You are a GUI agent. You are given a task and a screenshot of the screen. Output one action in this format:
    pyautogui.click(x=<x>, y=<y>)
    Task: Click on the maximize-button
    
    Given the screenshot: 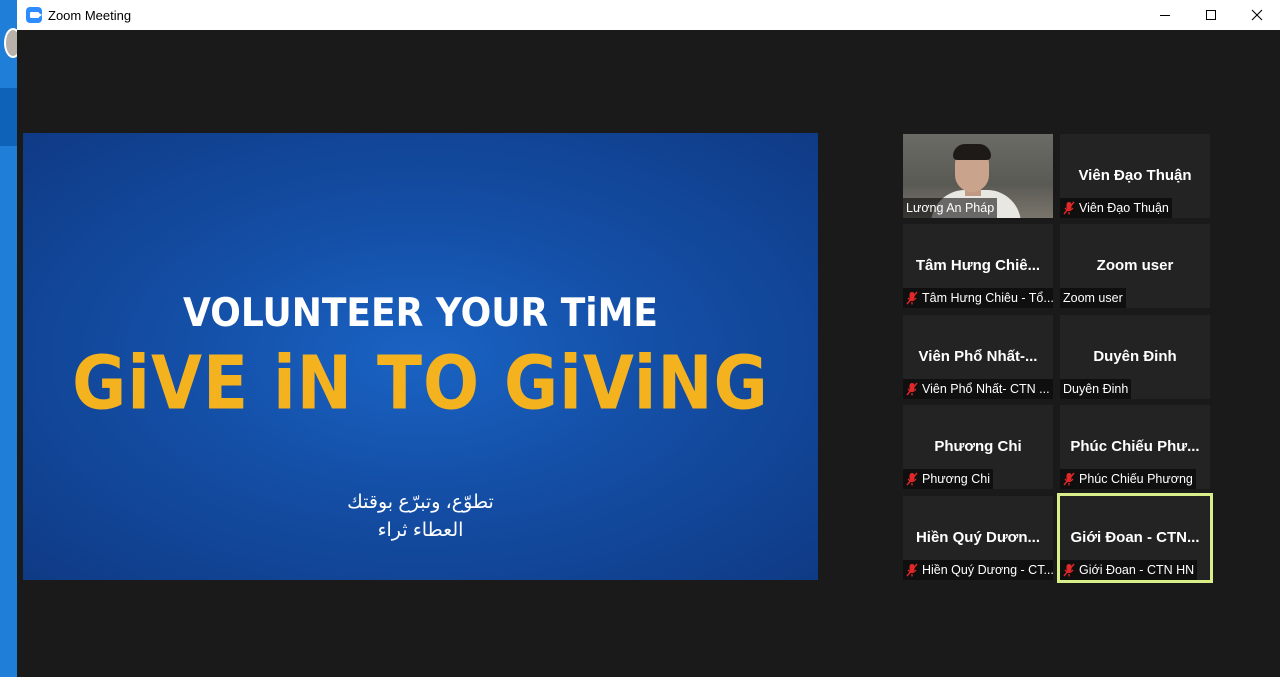 What is the action you would take?
    pyautogui.click(x=1211, y=15)
    